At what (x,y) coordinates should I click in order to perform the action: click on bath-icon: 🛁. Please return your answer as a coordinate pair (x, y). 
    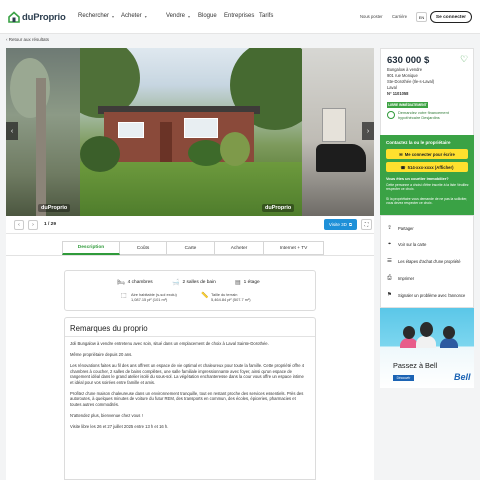
    Looking at the image, I should click on (176, 283).